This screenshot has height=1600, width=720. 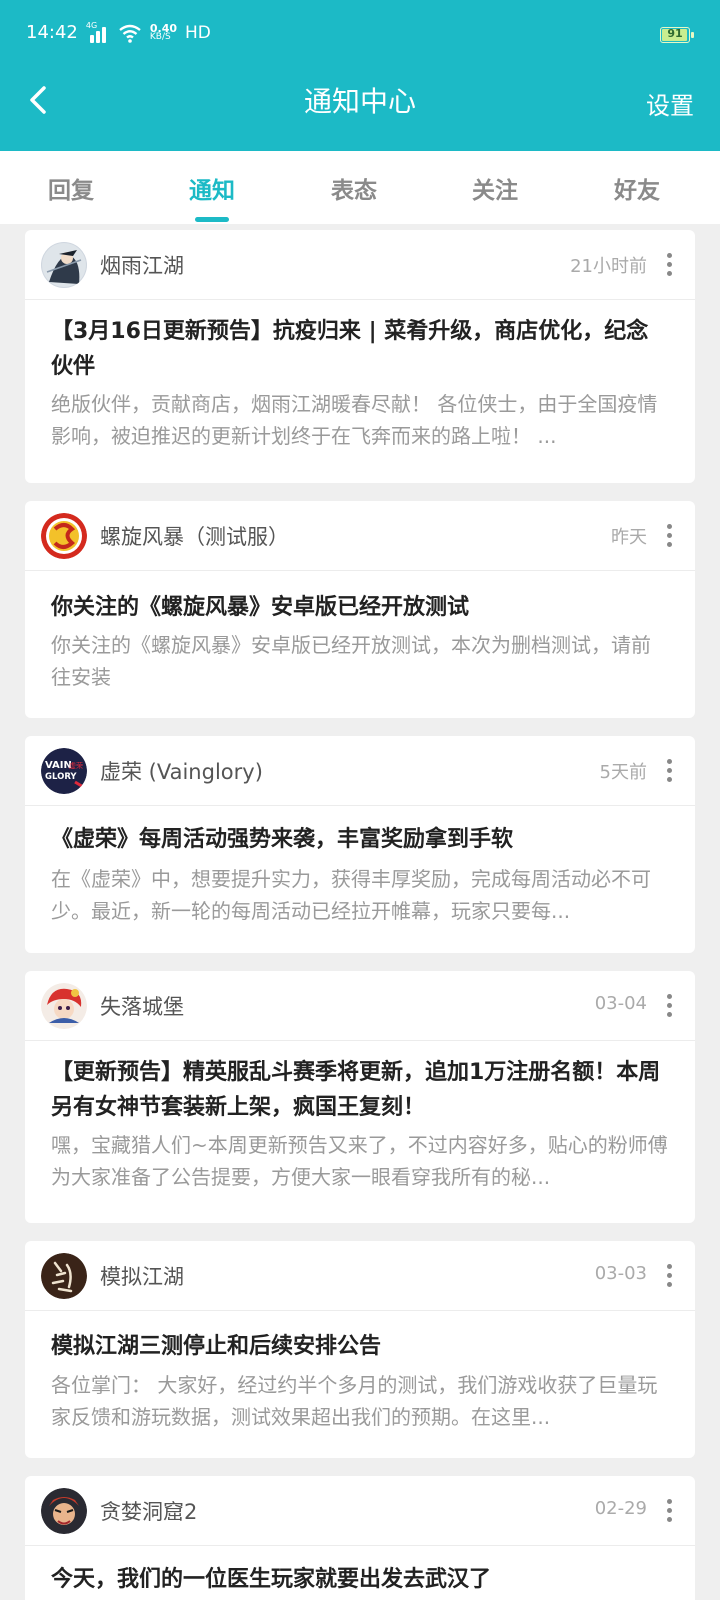 I want to click on network-speed: 0.40 KB/S, so click(x=163, y=31).